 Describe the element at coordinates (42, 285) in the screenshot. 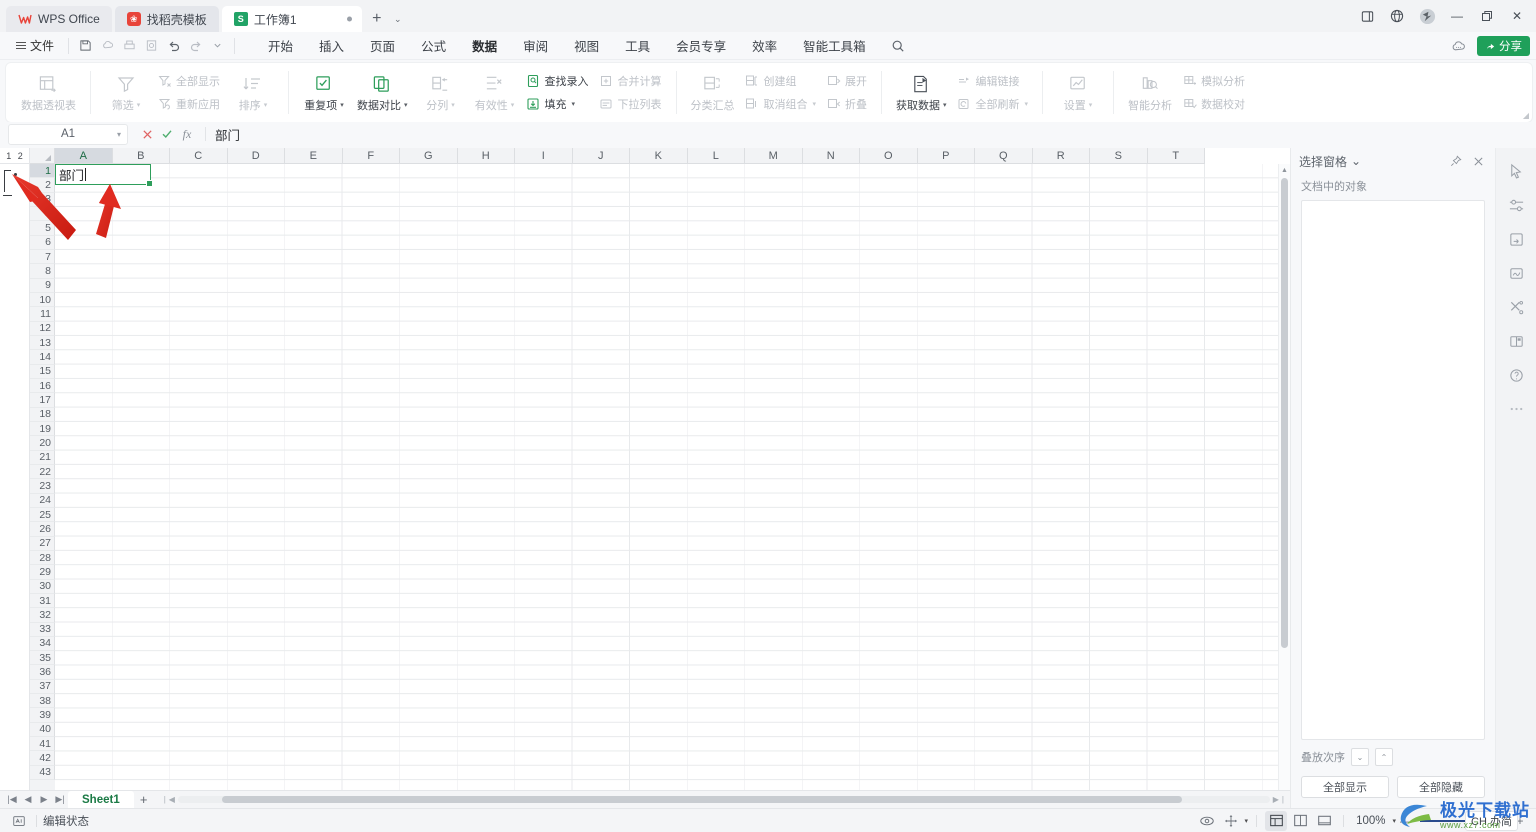

I see `row-header-9: 9` at that location.